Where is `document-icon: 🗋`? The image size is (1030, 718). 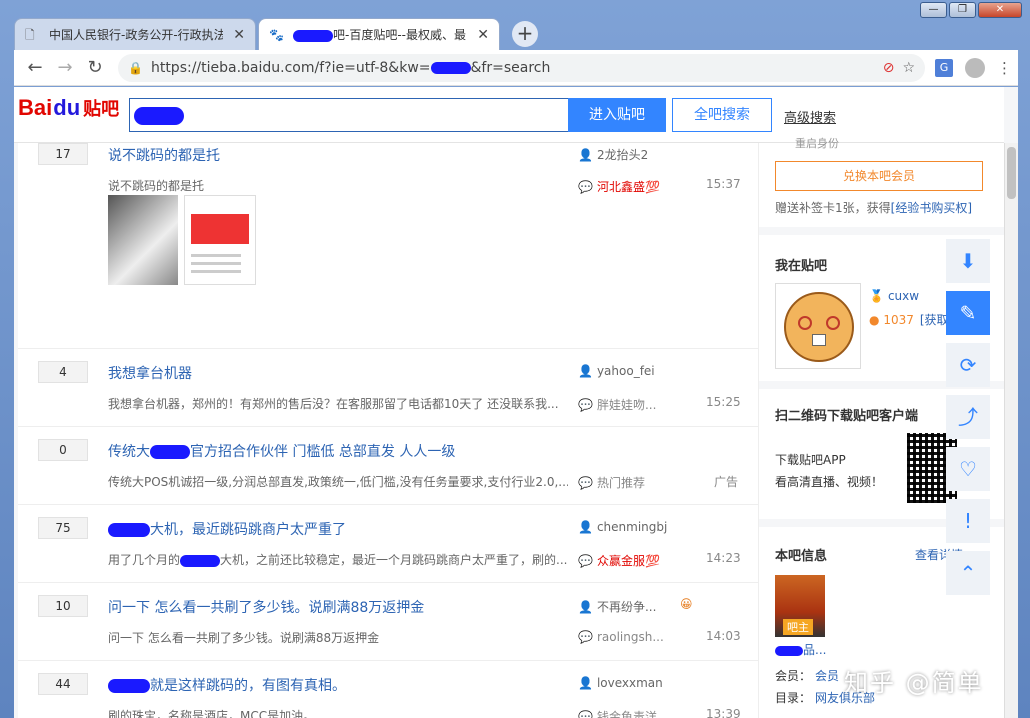 document-icon: 🗋 is located at coordinates (30, 34).